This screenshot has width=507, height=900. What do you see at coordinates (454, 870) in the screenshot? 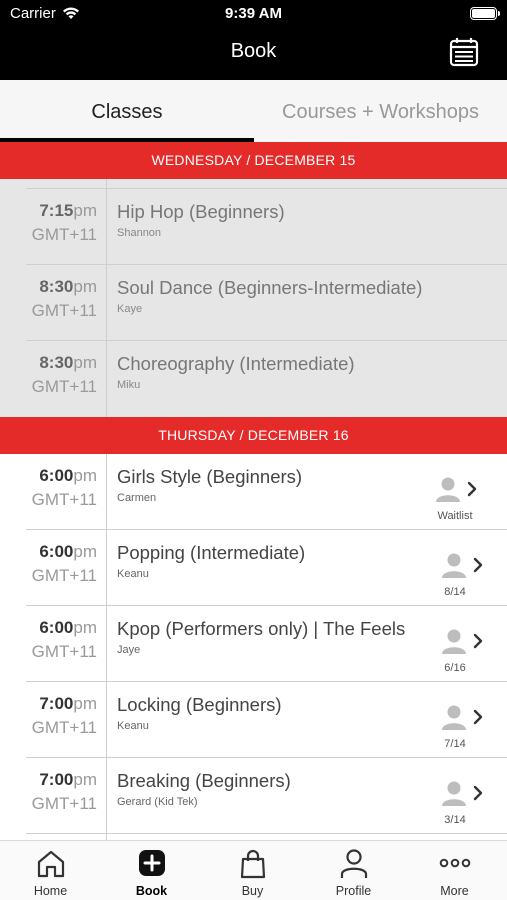
I see `tabbar-item-more: More` at bounding box center [454, 870].